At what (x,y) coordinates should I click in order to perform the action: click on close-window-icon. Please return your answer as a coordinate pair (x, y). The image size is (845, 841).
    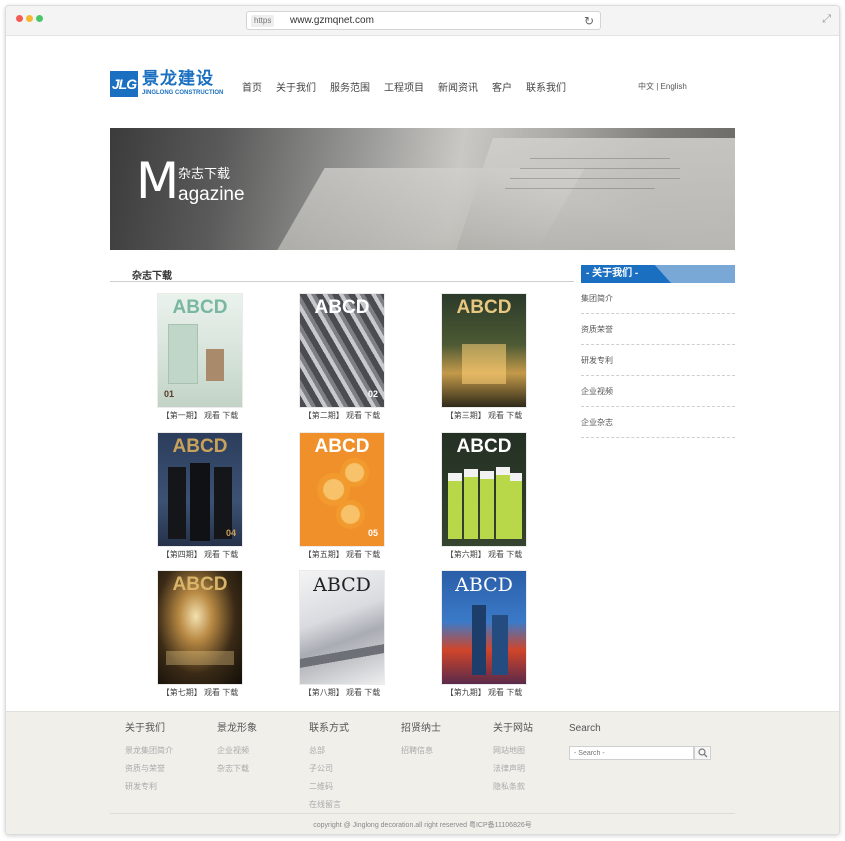
    Looking at the image, I should click on (19, 18).